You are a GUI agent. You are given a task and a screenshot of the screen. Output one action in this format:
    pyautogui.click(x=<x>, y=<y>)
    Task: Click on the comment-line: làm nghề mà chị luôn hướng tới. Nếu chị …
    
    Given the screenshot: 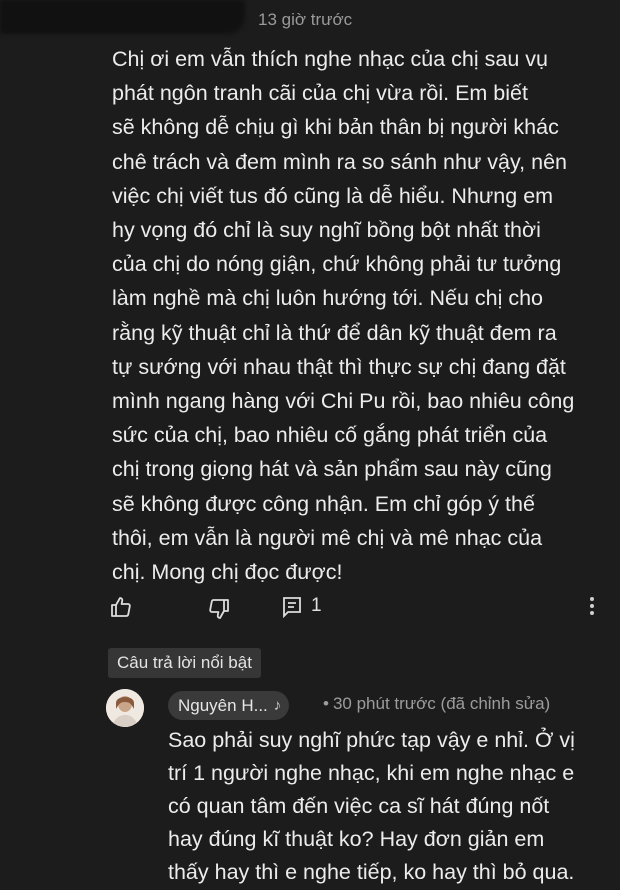 What is the action you would take?
    pyautogui.click(x=328, y=298)
    